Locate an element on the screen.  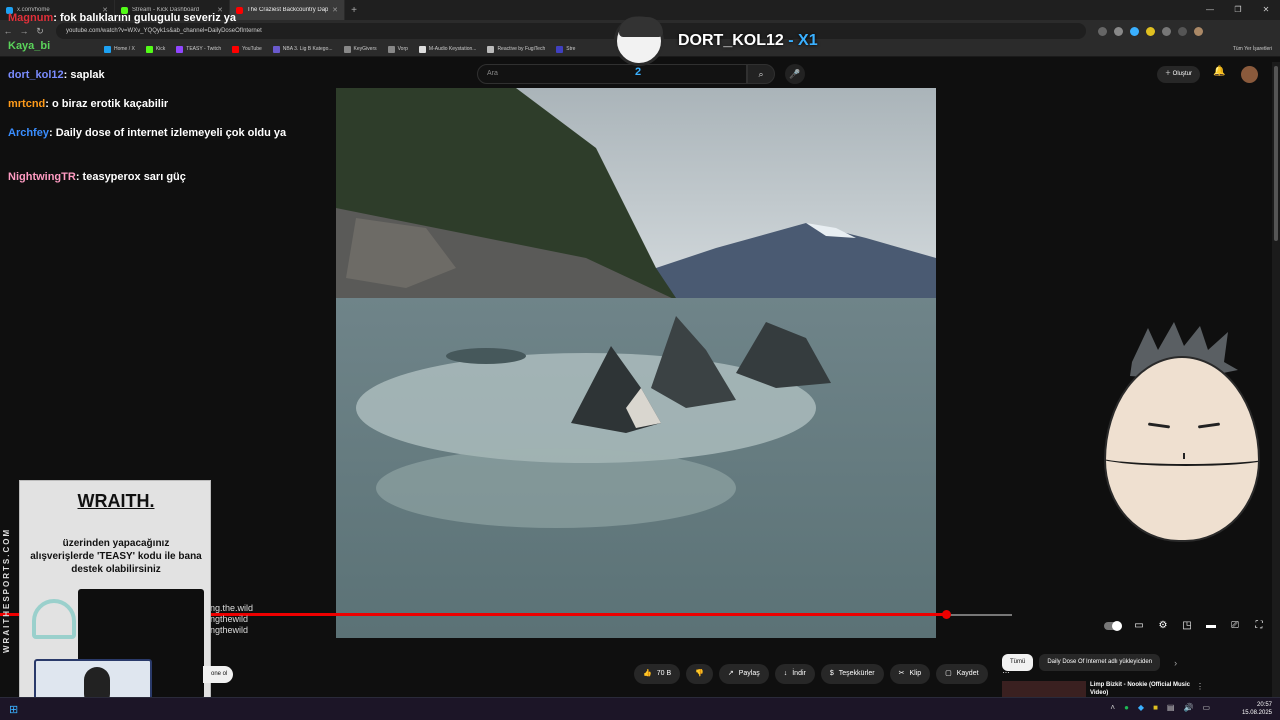
miniplayer-icon: ◳ is located at coordinates (1187, 625).